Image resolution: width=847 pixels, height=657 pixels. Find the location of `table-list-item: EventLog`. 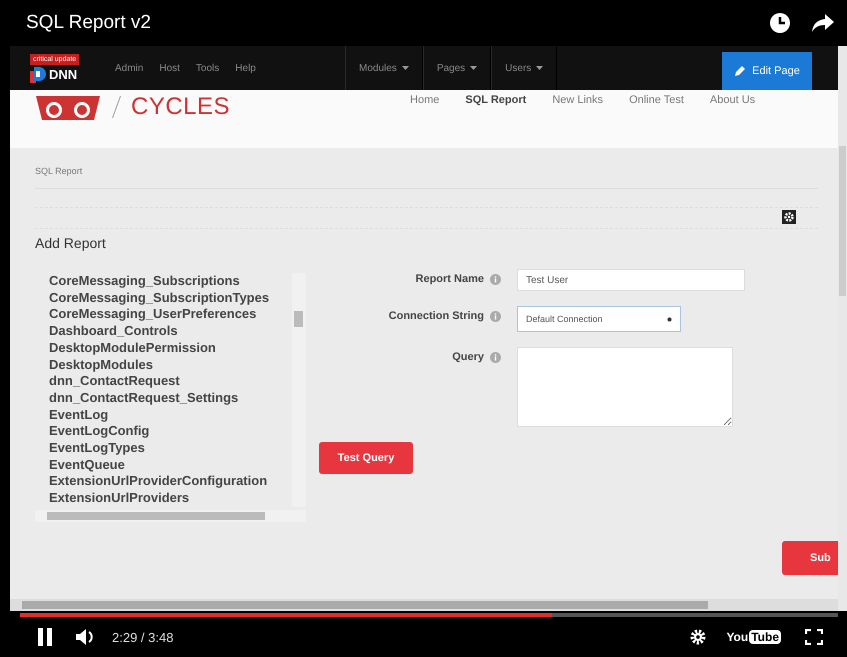

table-list-item: EventLog is located at coordinates (170, 415).